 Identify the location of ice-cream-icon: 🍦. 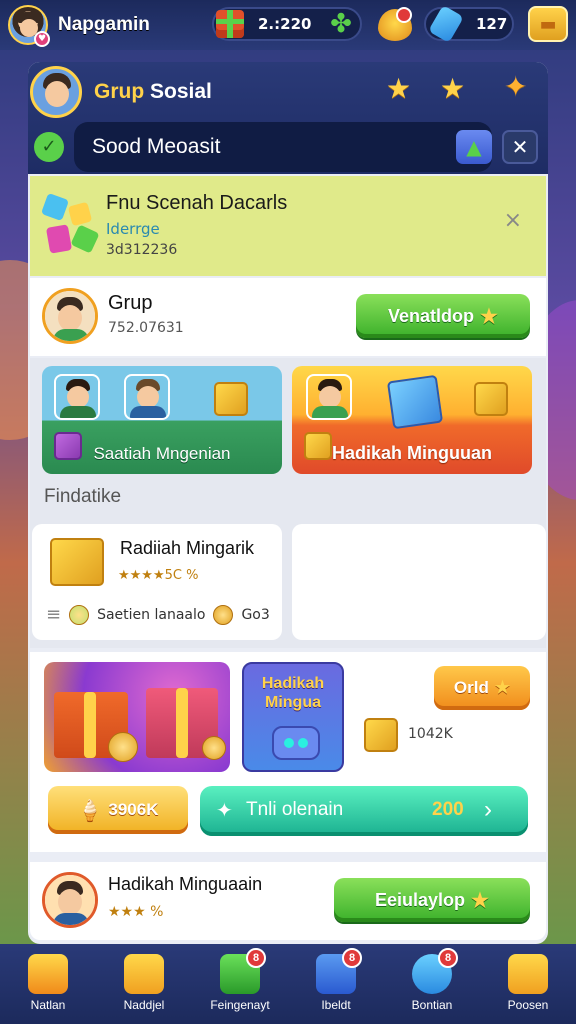
(90, 810).